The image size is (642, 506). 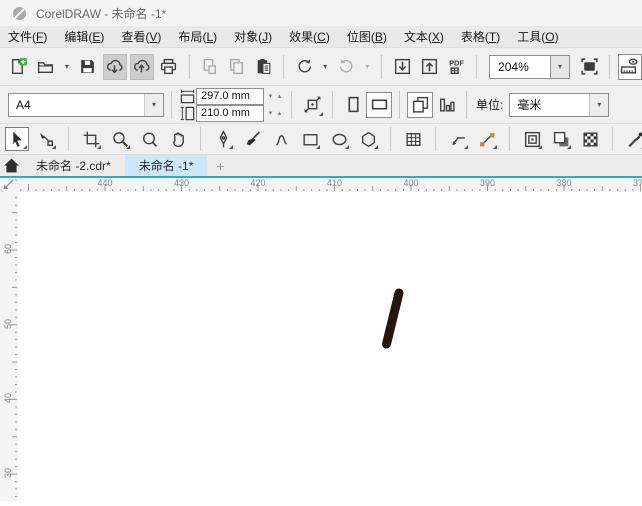 I want to click on print-icon, so click(x=168, y=66).